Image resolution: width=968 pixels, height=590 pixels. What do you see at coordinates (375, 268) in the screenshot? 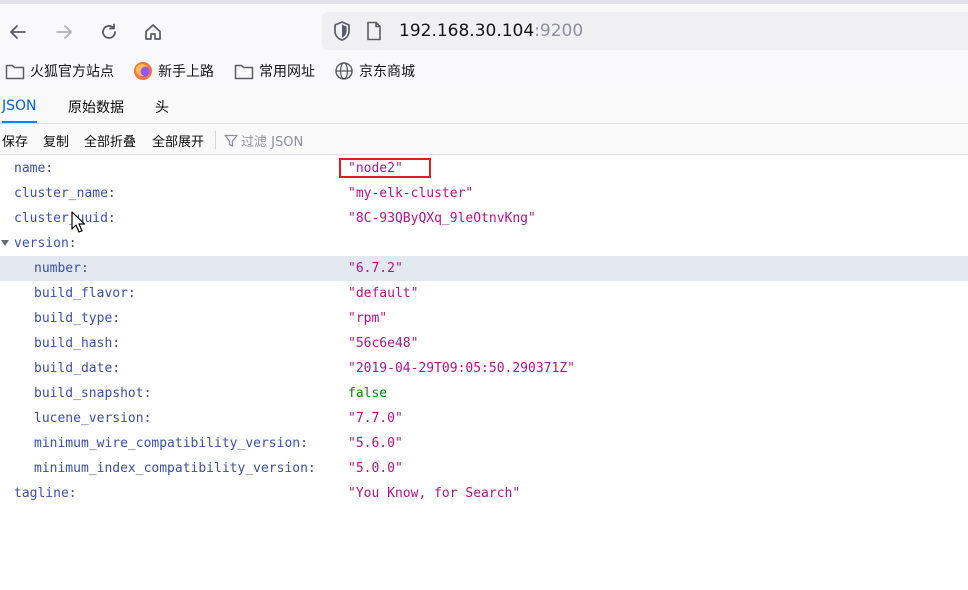
I see `json-value: "6.7.2"` at bounding box center [375, 268].